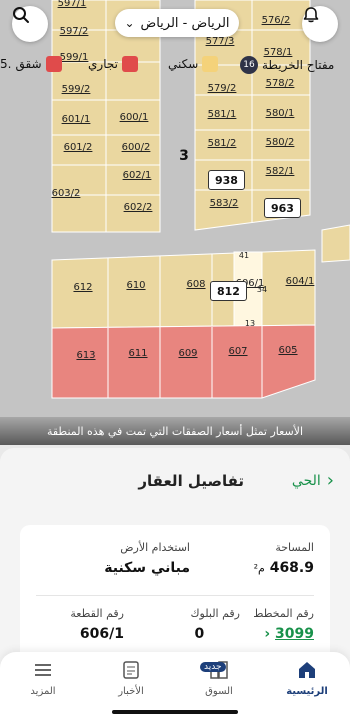  I want to click on search-icon, so click(21, 15).